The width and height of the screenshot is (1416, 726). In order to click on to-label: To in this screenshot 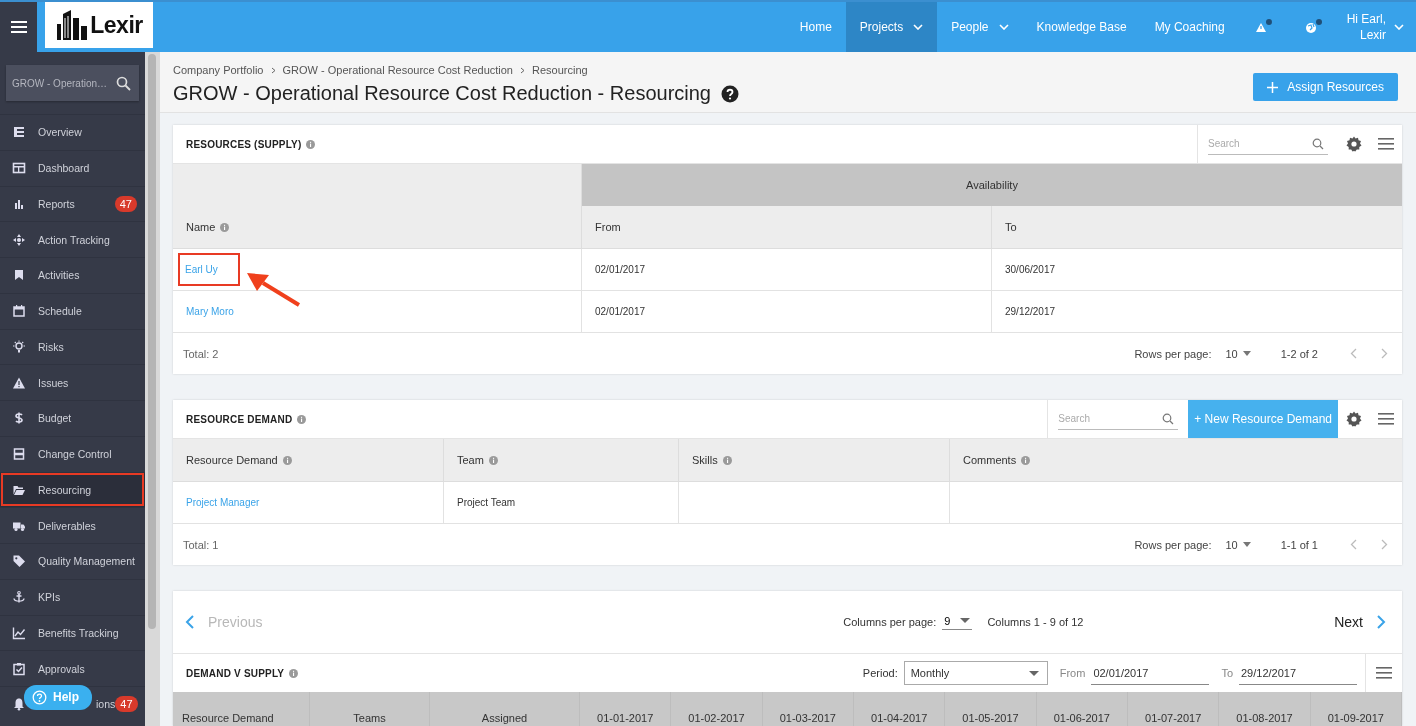, I will do `click(1227, 673)`.